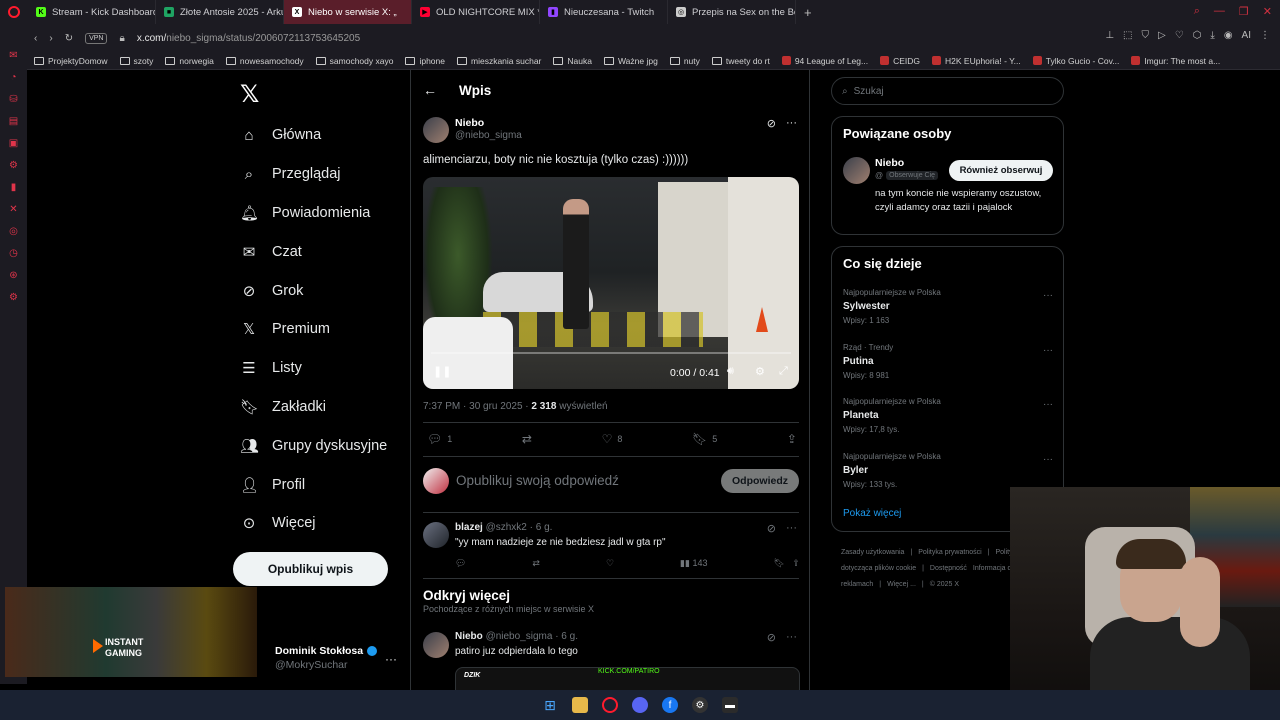  Describe the element at coordinates (610, 563) in the screenshot. I see `comment-like-icon: ♡` at that location.